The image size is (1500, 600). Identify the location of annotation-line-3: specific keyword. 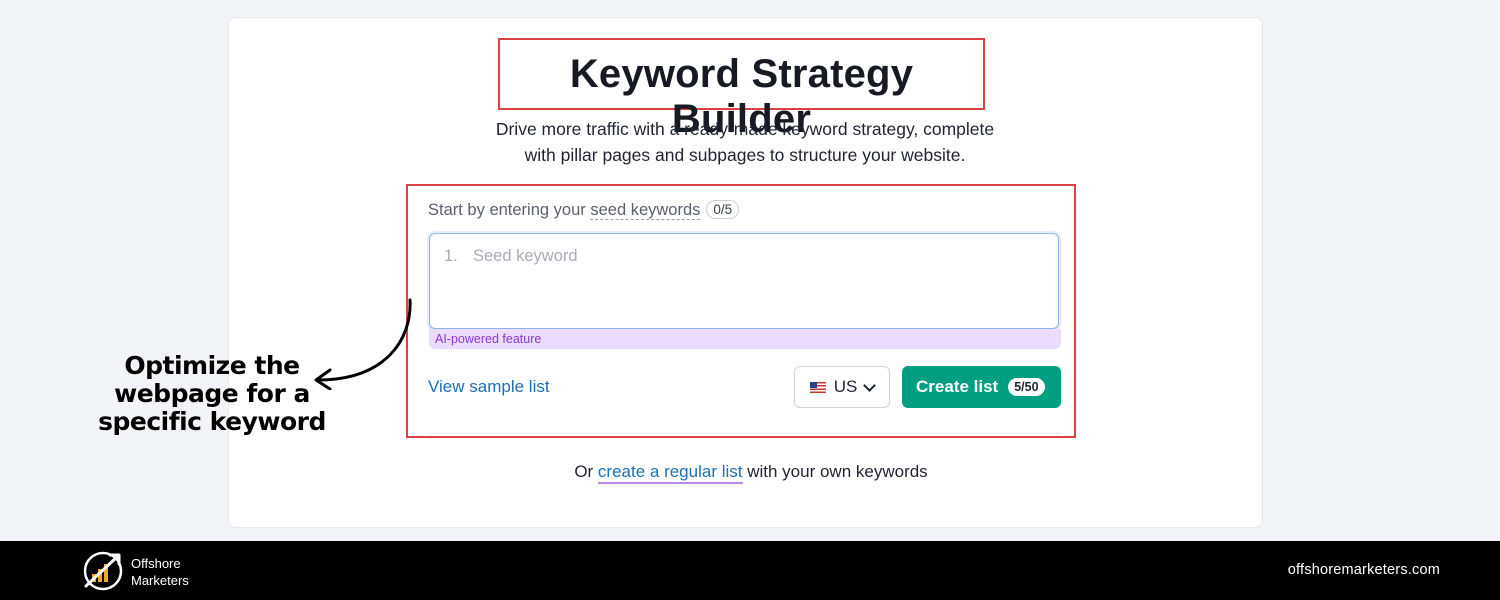
(212, 421).